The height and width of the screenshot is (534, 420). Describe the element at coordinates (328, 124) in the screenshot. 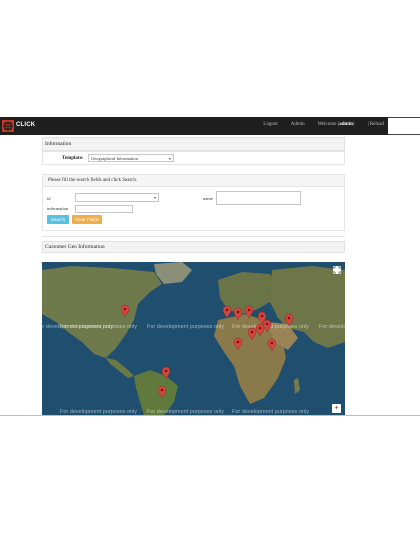

I see `welcome-prefix: Welcome (` at that location.